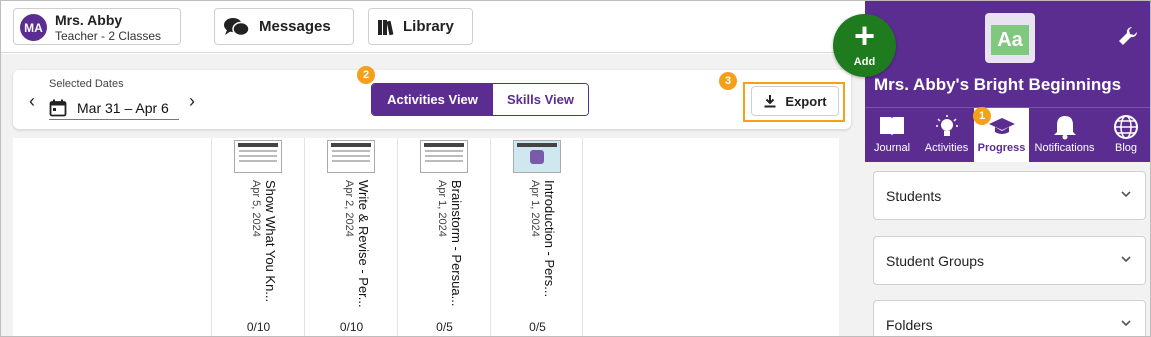 The height and width of the screenshot is (337, 1151). What do you see at coordinates (386, 27) in the screenshot?
I see `library-books-icon` at bounding box center [386, 27].